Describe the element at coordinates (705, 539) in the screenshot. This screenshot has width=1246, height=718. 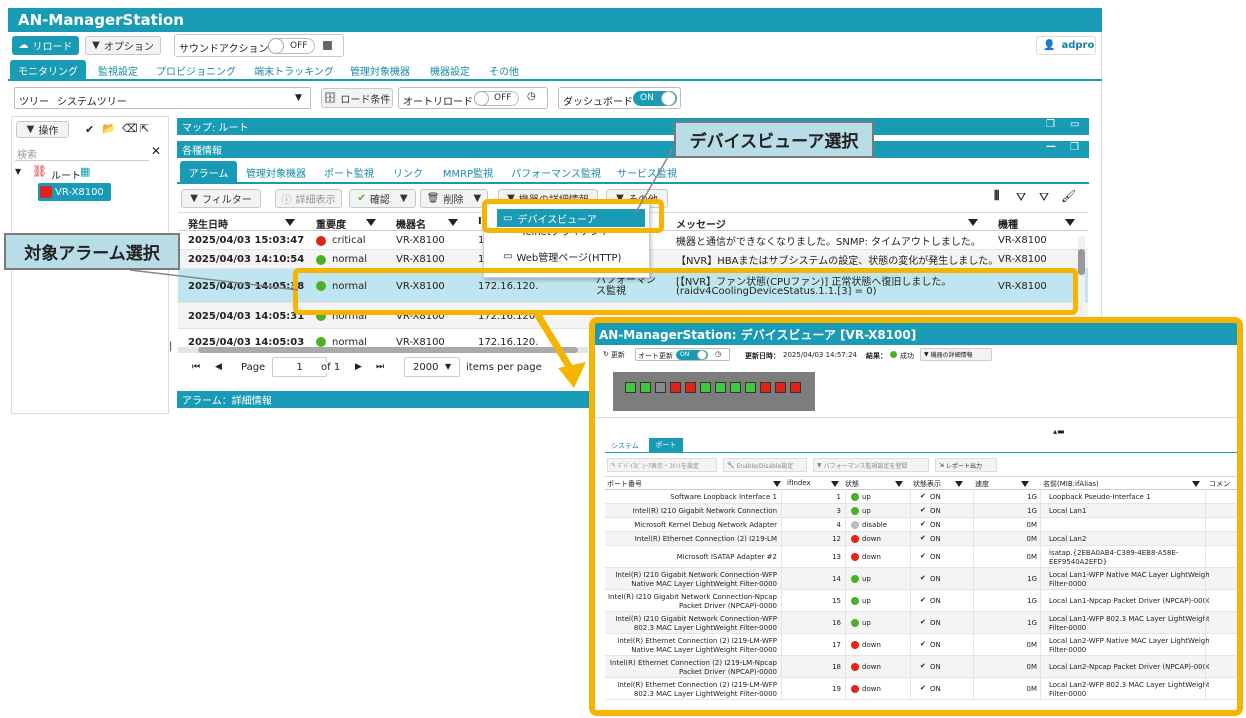
I see `port-name: Intel(R) Ethernet Connection (2) I219-LM` at that location.